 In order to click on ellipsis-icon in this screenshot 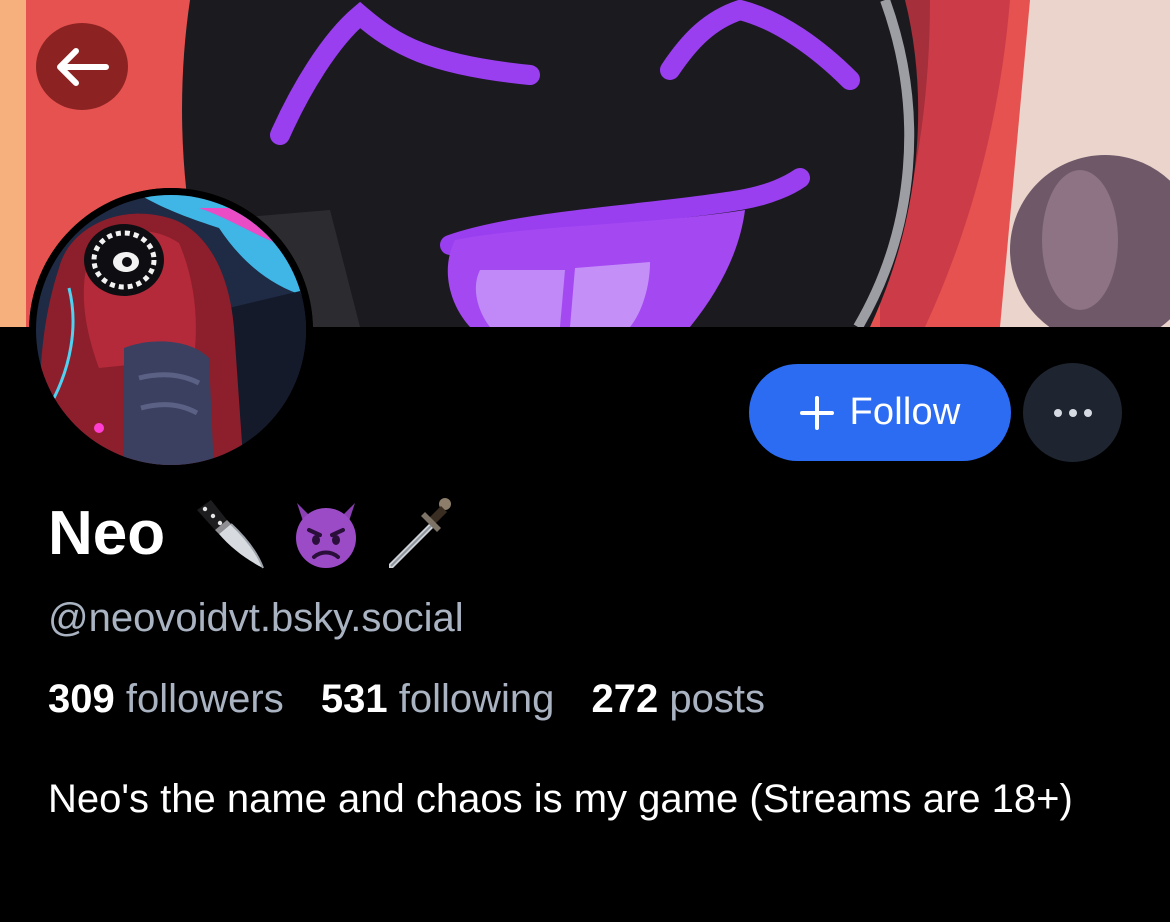, I will do `click(1072, 412)`.